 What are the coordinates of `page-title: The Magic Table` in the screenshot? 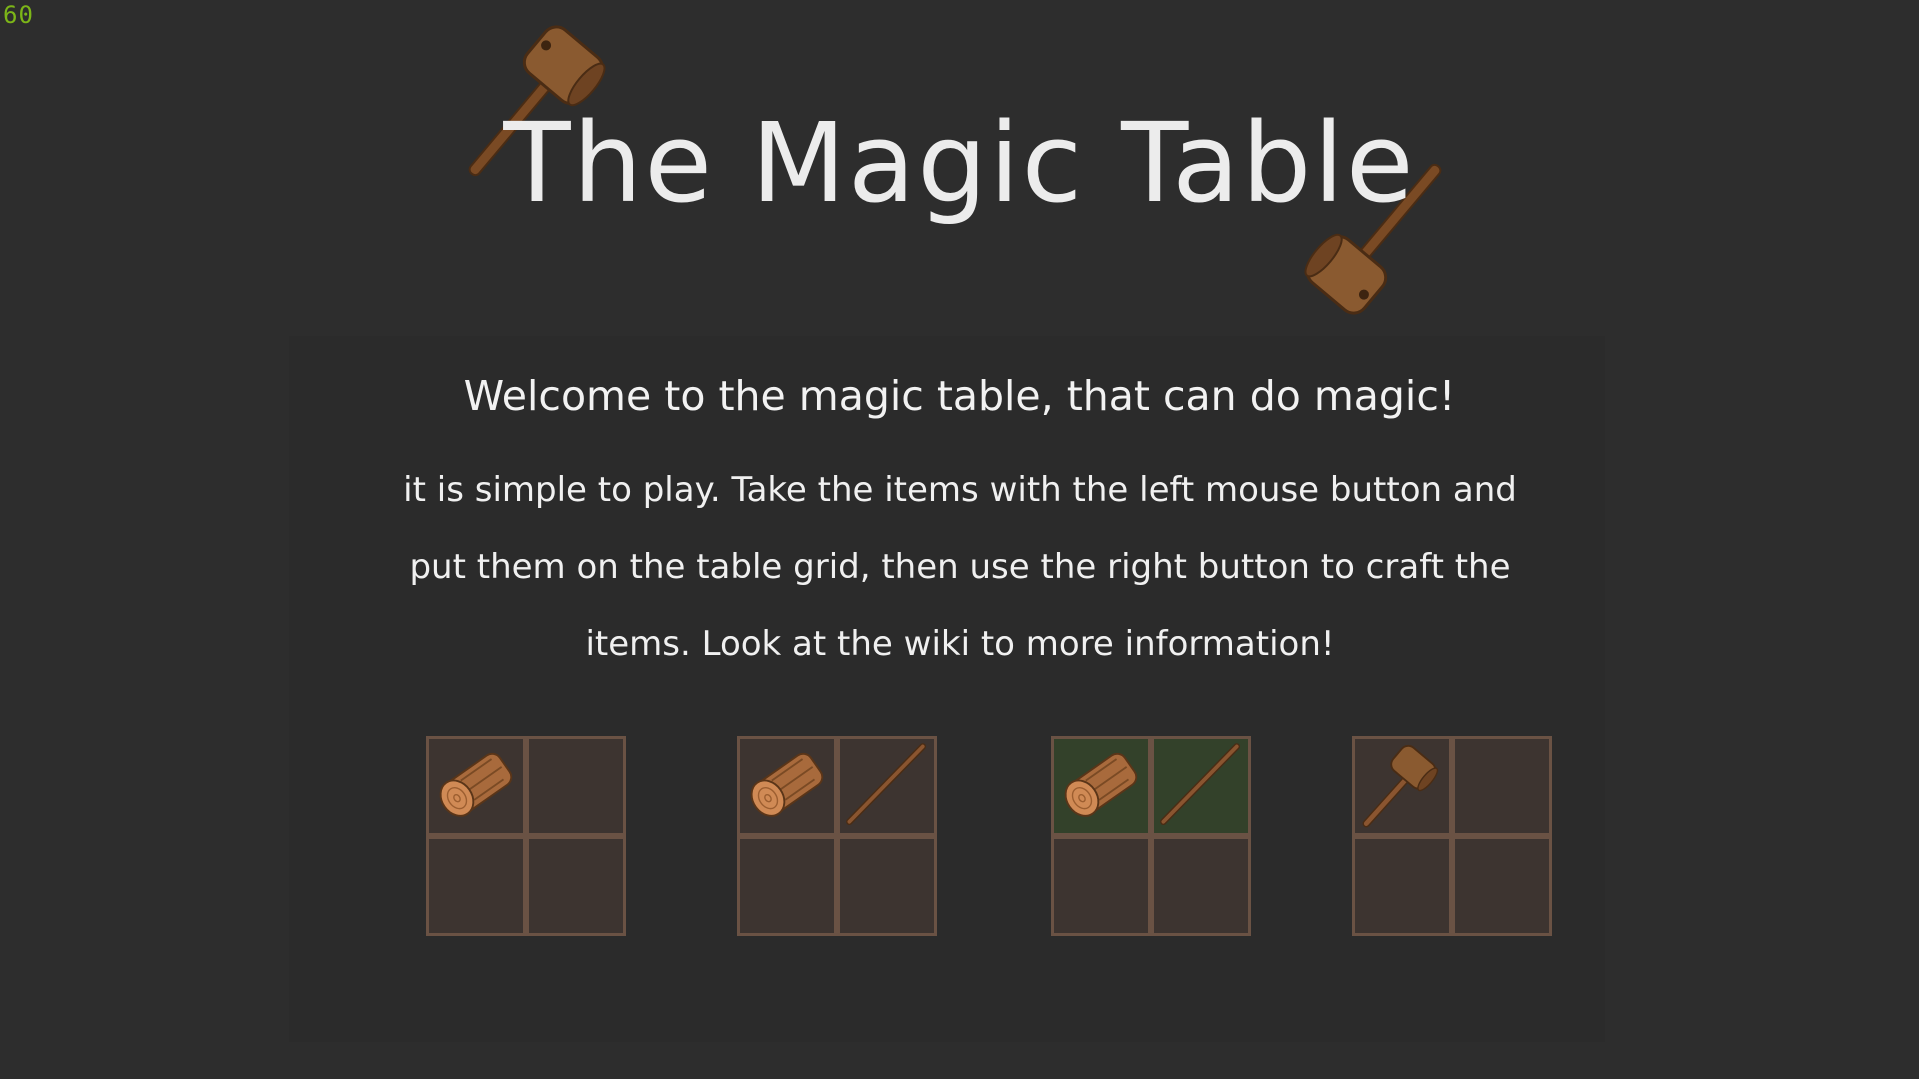 It's located at (959, 163).